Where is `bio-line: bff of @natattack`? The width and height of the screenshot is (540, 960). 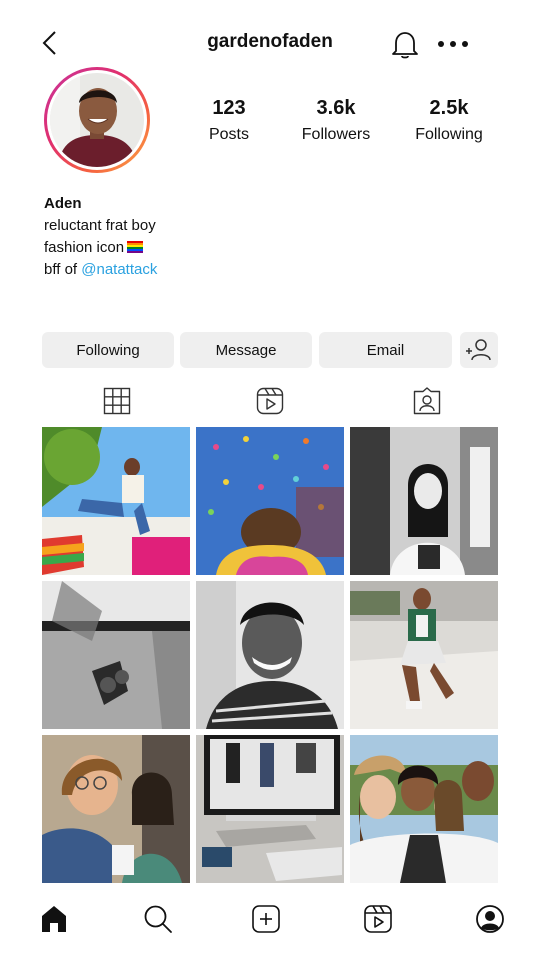
bio-line: bff of @natattack is located at coordinates (101, 269).